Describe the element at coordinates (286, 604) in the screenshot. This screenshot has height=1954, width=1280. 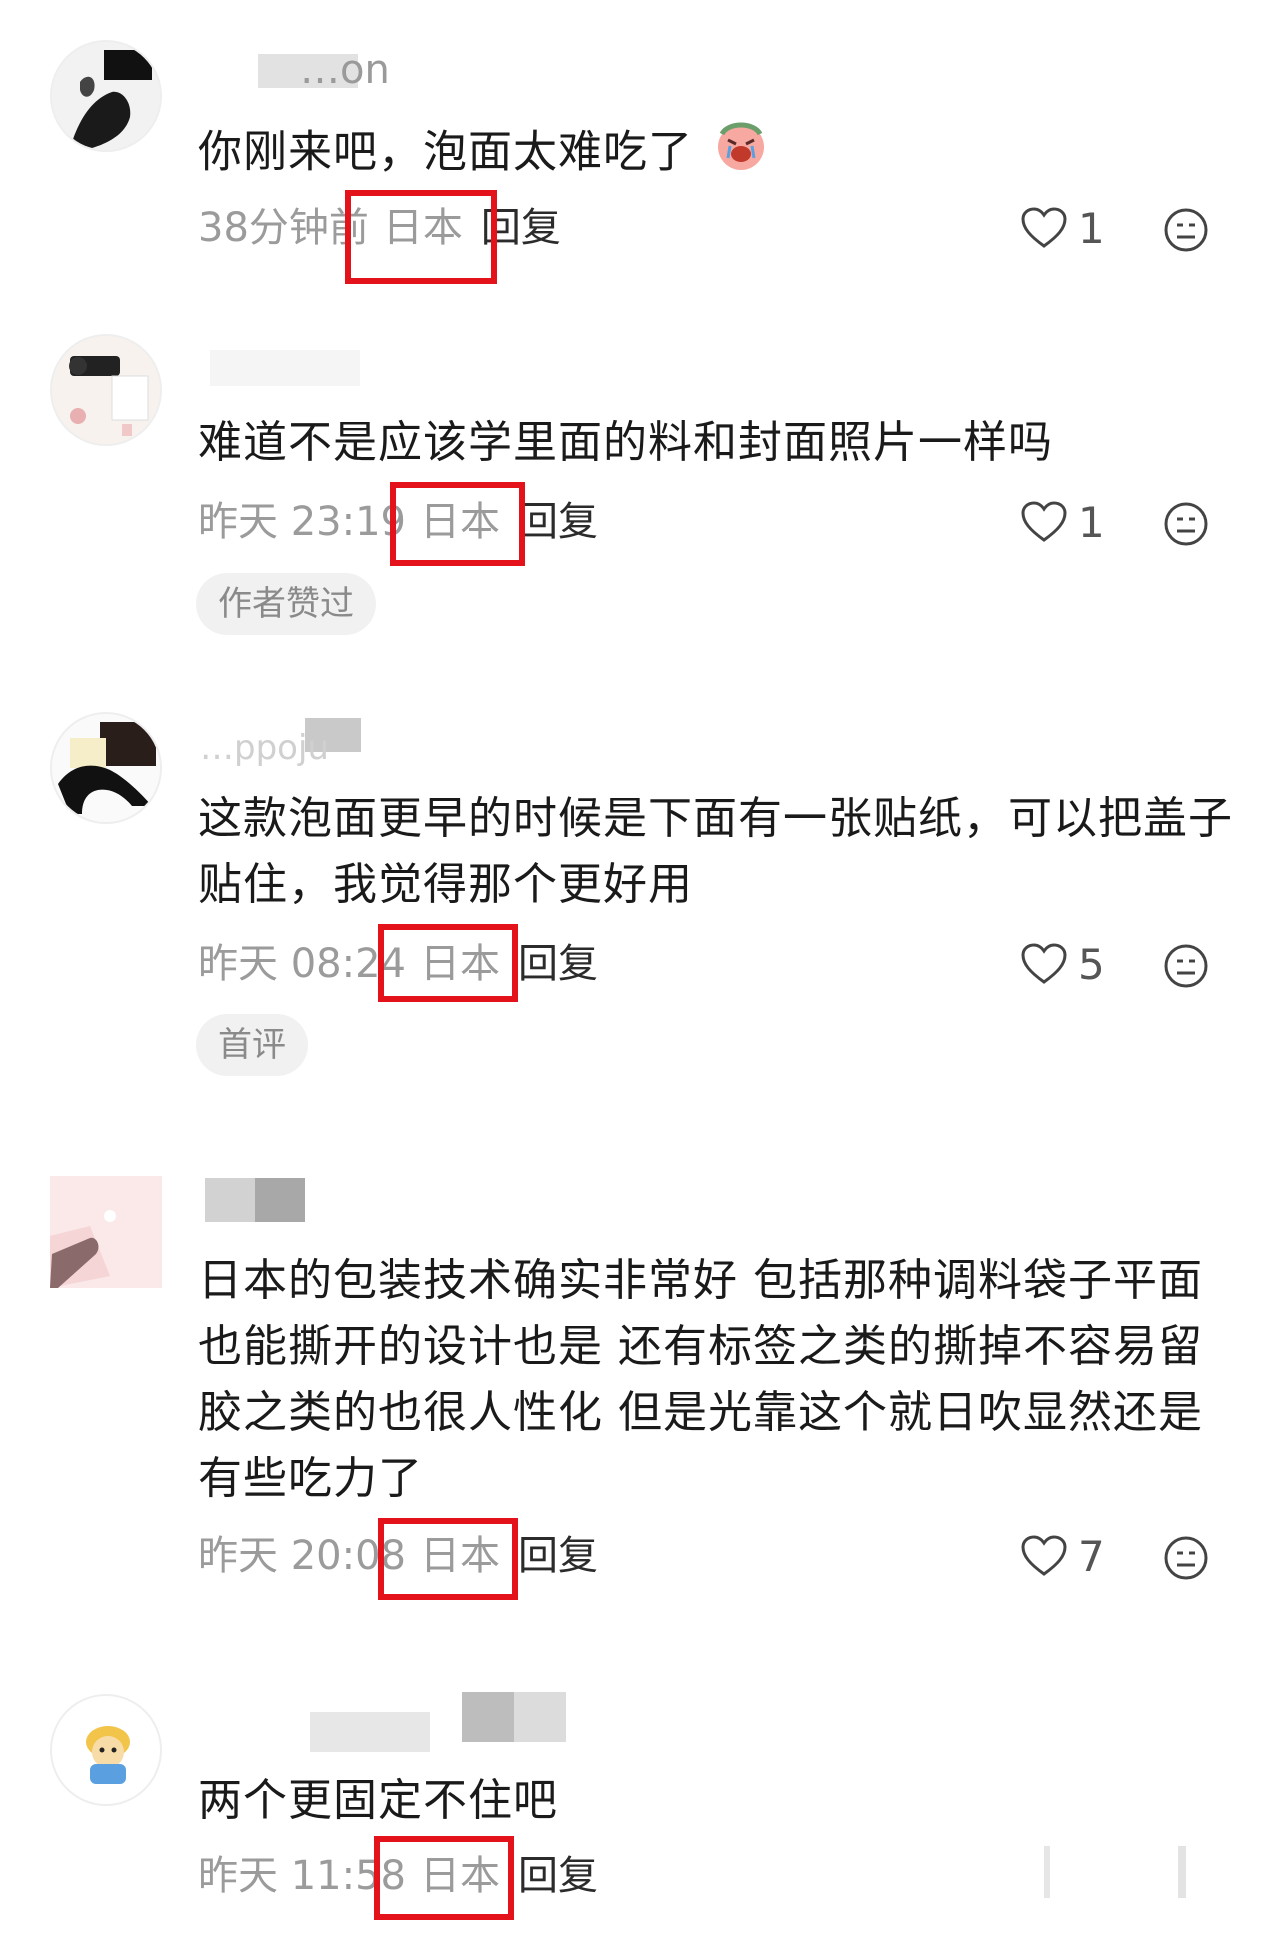
I see `author-liked-badge: 作者赞过` at that location.